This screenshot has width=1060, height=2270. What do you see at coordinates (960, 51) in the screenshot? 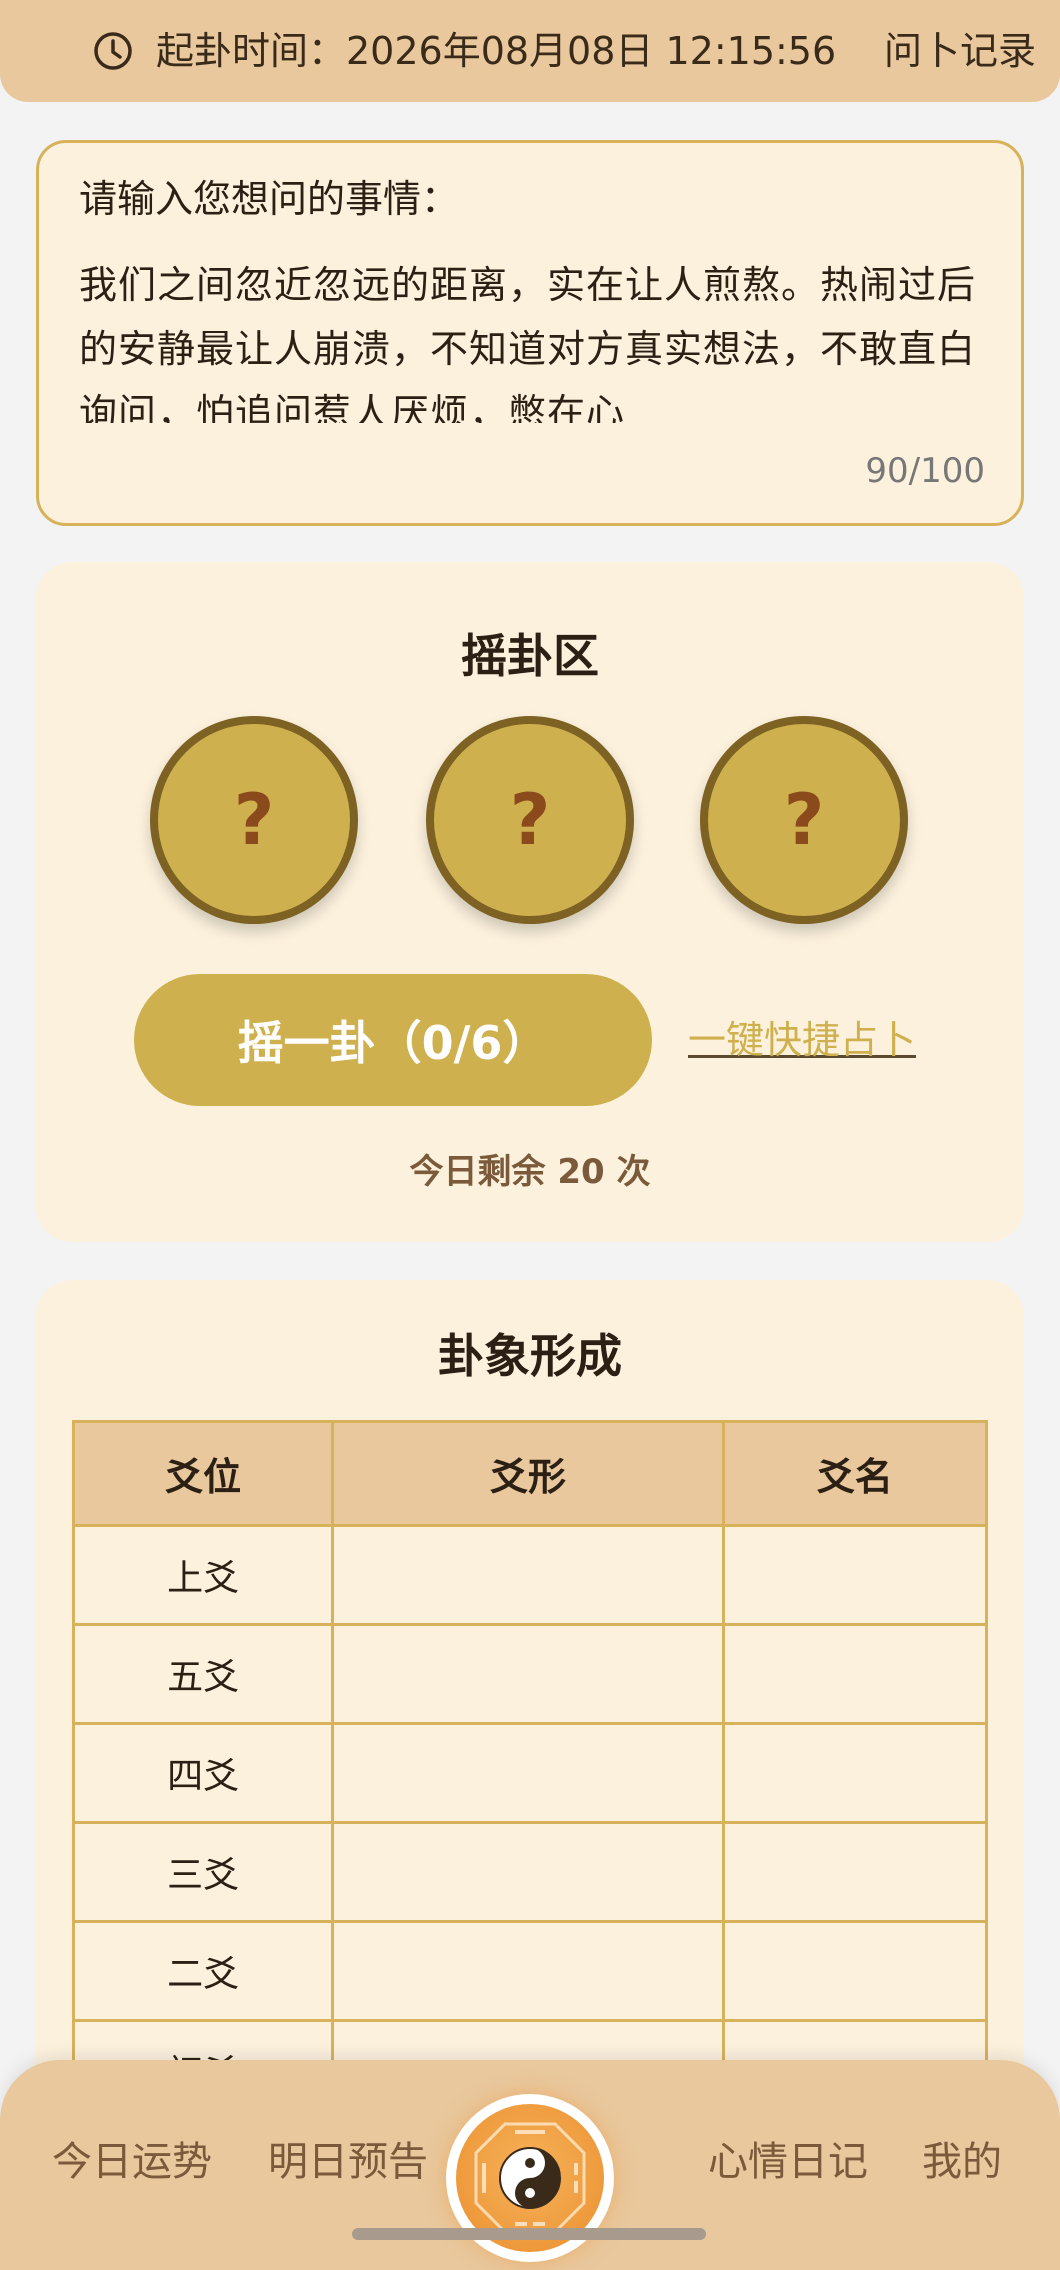
I see `records-link: 问卜记录` at bounding box center [960, 51].